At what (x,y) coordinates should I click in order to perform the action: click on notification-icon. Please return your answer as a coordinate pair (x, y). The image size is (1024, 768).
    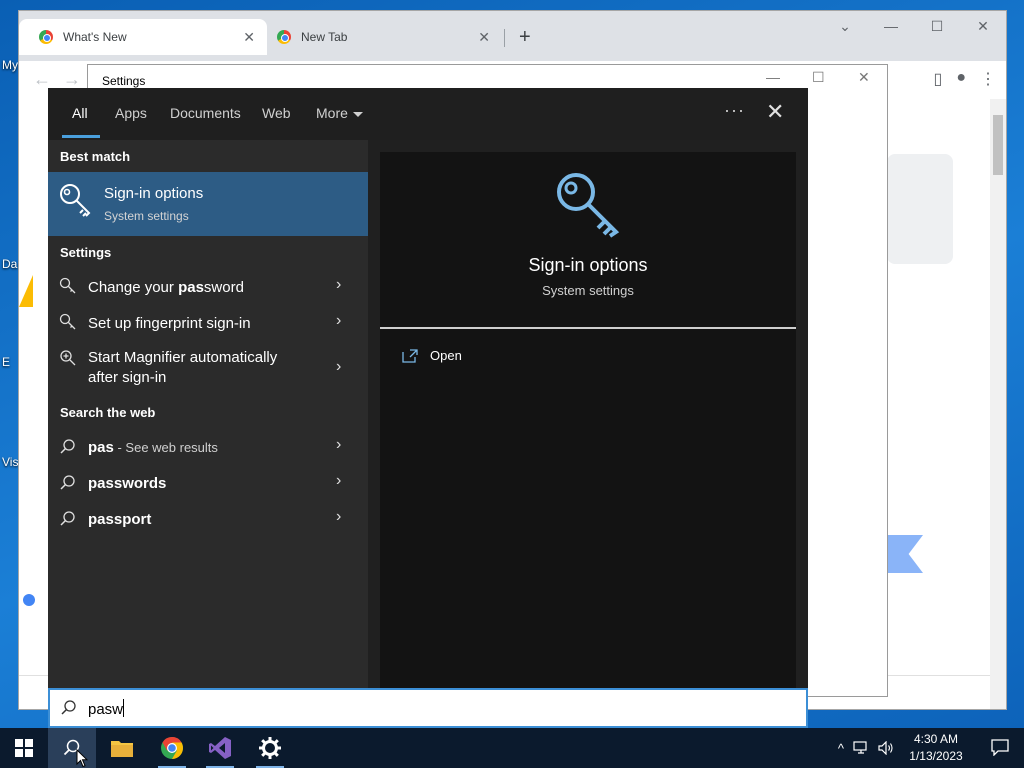
    Looking at the image, I should click on (1000, 747).